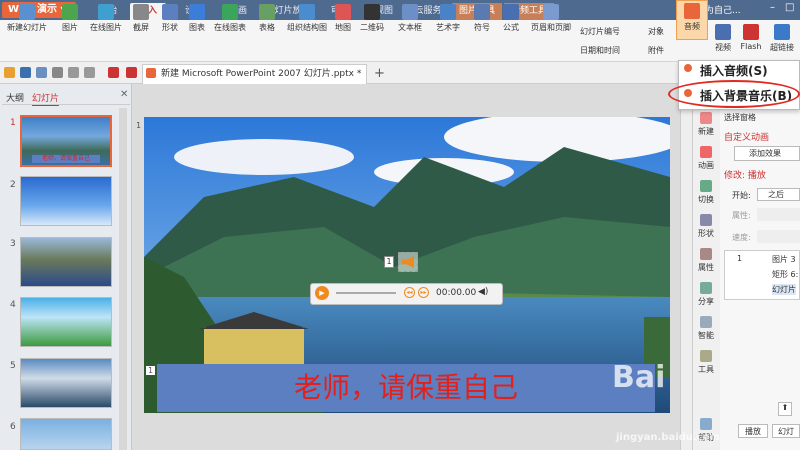 This screenshot has height=450, width=800. Describe the element at coordinates (366, 293) in the screenshot. I see `audio-progress` at that location.